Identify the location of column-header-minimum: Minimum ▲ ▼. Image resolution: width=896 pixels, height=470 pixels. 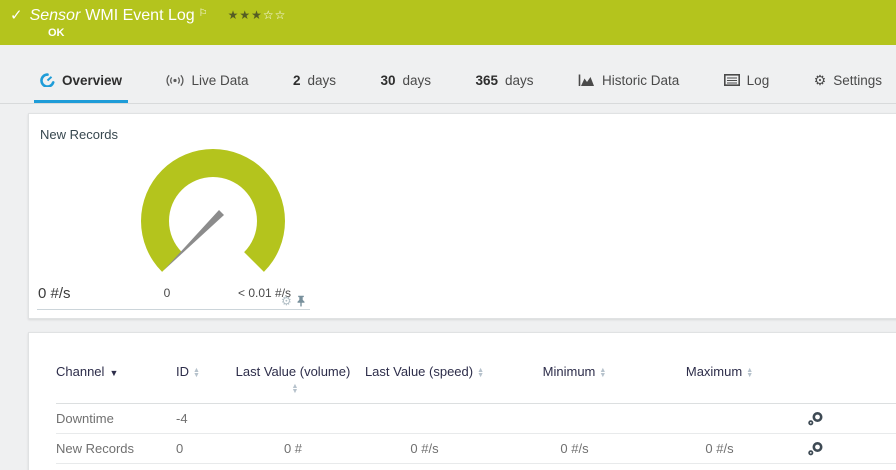
(574, 372).